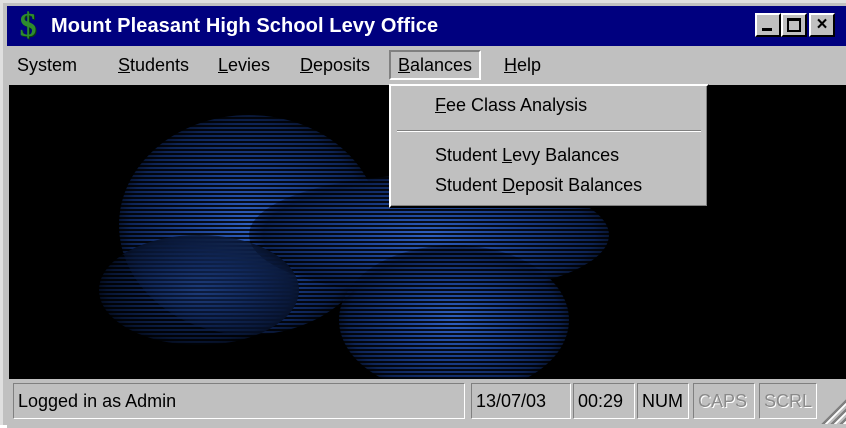 Image resolution: width=846 pixels, height=428 pixels. I want to click on menu-item-student-deposit-balances: Student Deposit Balances, so click(538, 185).